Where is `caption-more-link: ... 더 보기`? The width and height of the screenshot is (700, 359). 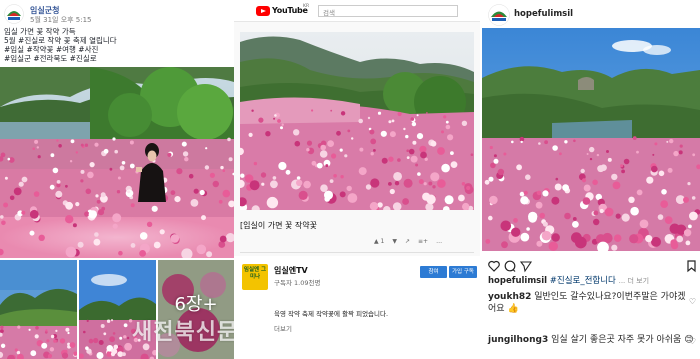 caption-more-link: ... 더 보기 is located at coordinates (634, 281).